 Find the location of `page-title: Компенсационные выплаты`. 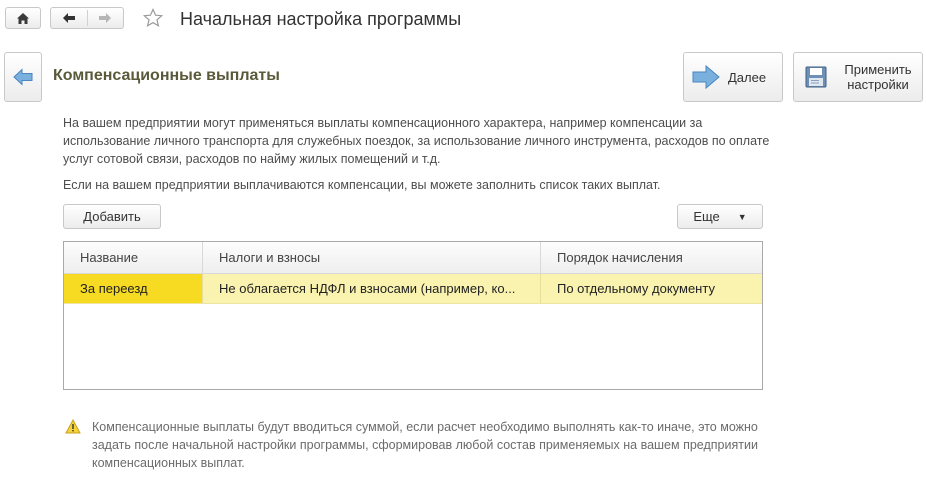

page-title: Компенсационные выплаты is located at coordinates (166, 75).